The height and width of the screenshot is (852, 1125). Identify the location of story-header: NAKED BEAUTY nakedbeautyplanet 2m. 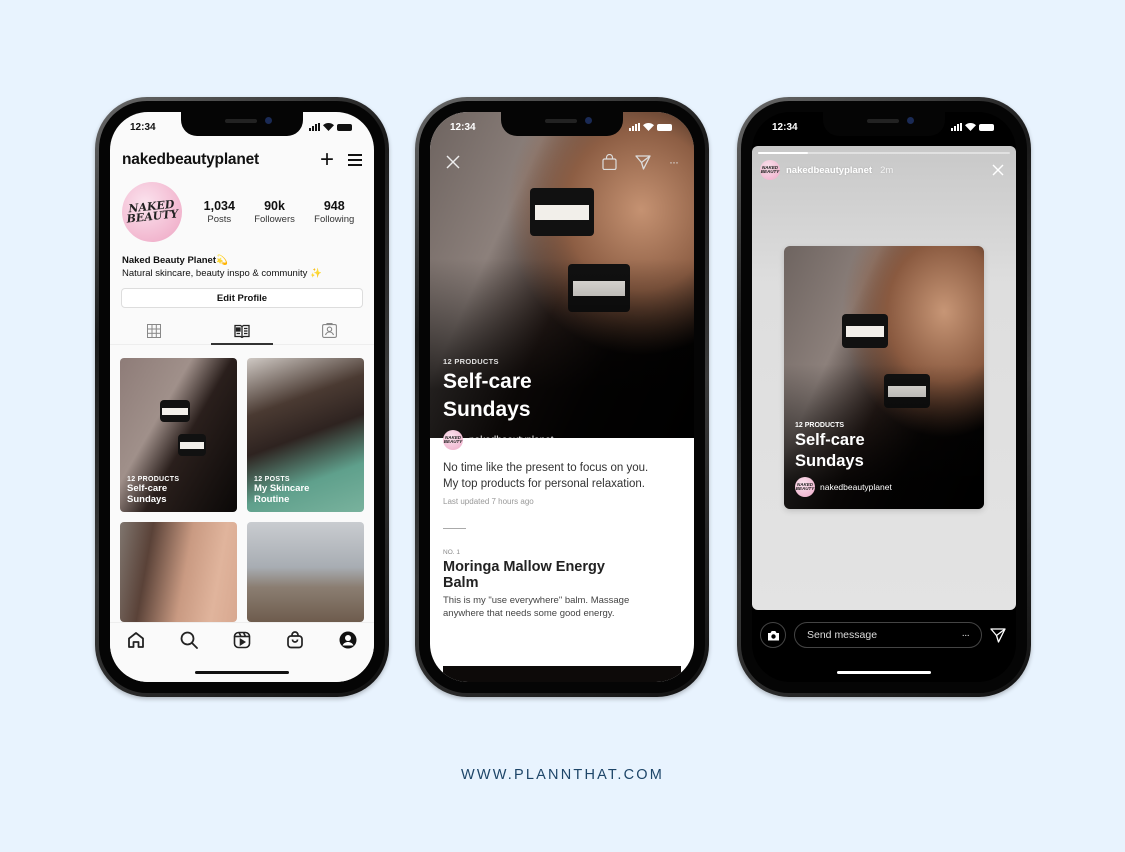
(882, 170).